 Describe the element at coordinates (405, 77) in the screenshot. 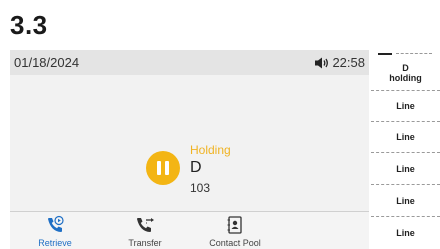

I see `line-key-sublabel: holding` at that location.